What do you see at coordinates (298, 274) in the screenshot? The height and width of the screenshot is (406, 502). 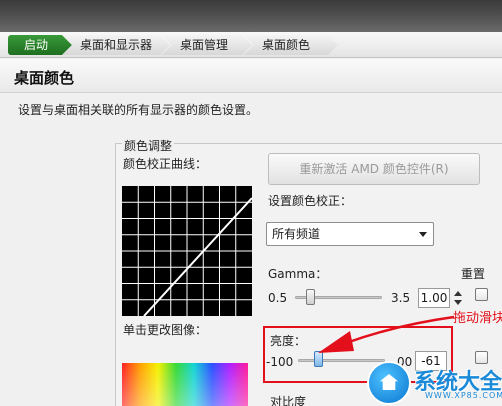 I see `gamma-label: Gamma：` at bounding box center [298, 274].